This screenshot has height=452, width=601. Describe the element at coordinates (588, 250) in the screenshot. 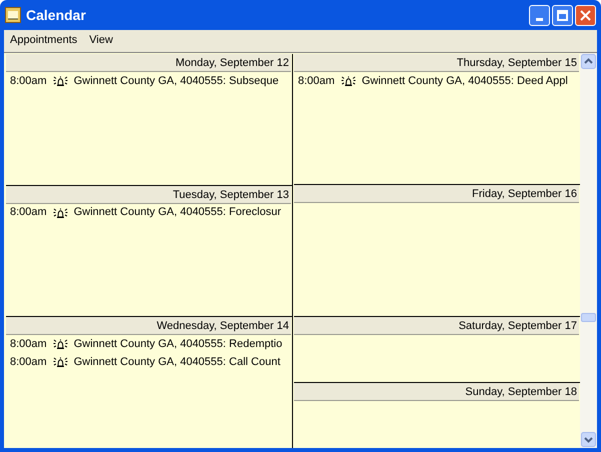

I see `scrollbar` at that location.